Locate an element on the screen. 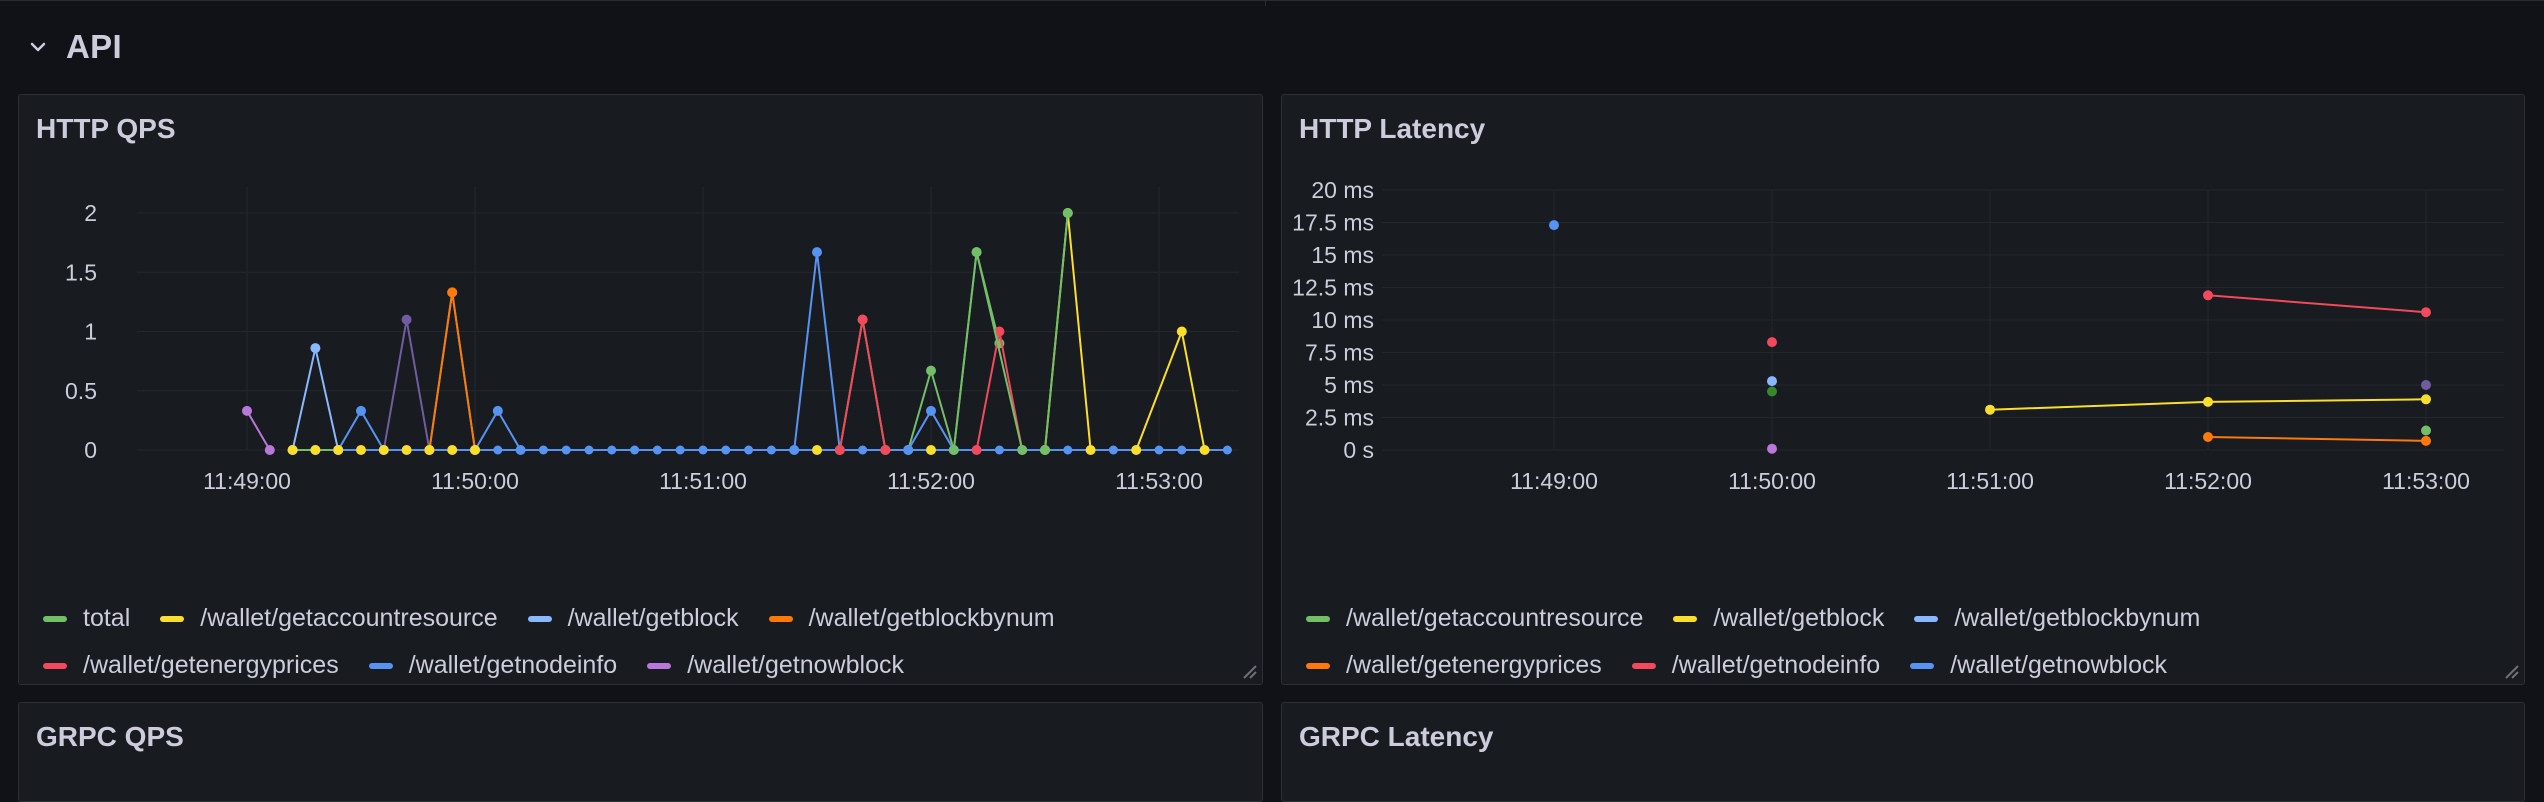  row-title: API is located at coordinates (94, 46).